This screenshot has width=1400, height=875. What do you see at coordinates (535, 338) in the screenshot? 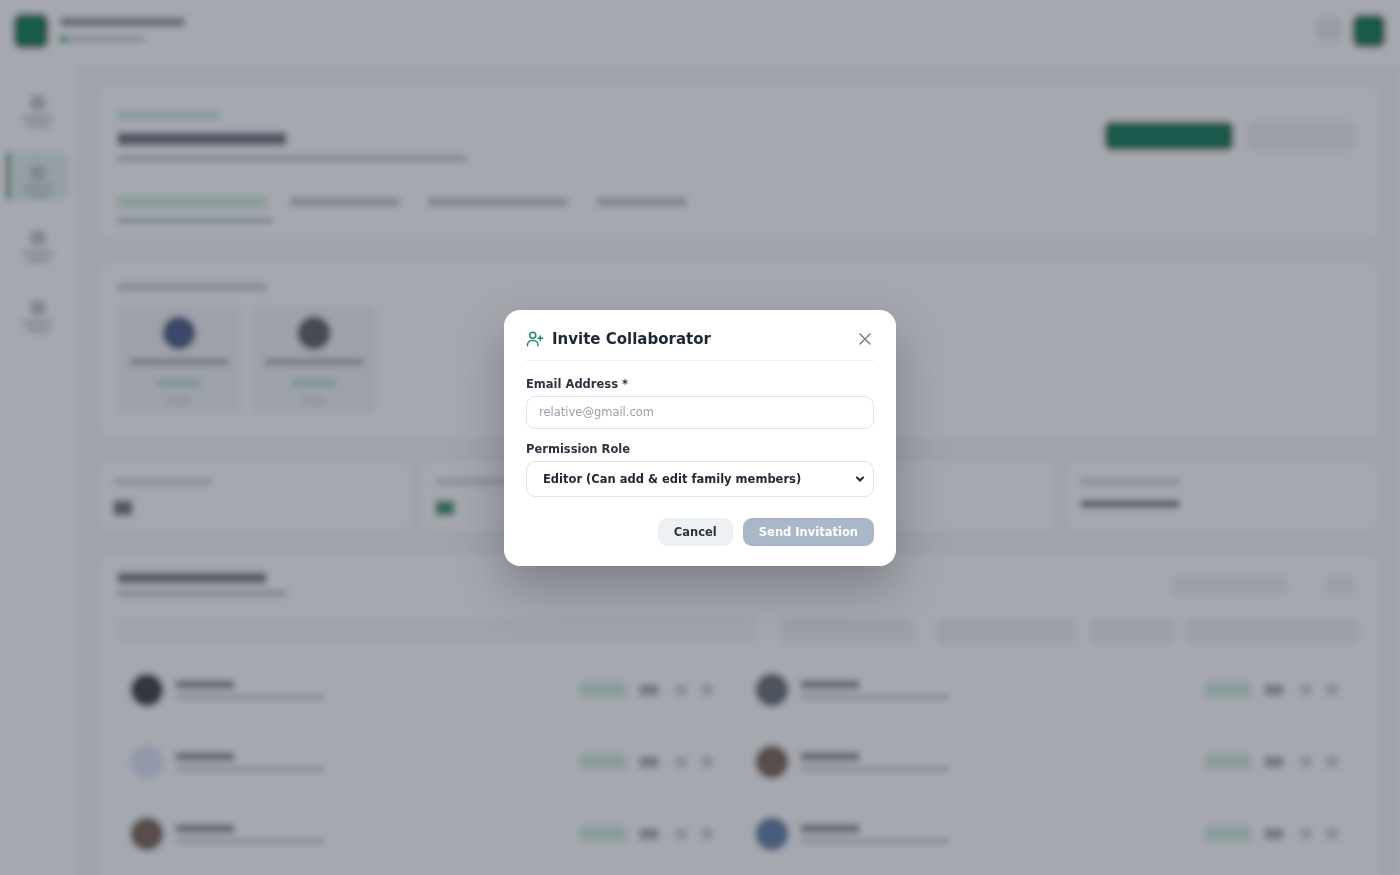
I see `add-user-icon` at bounding box center [535, 338].